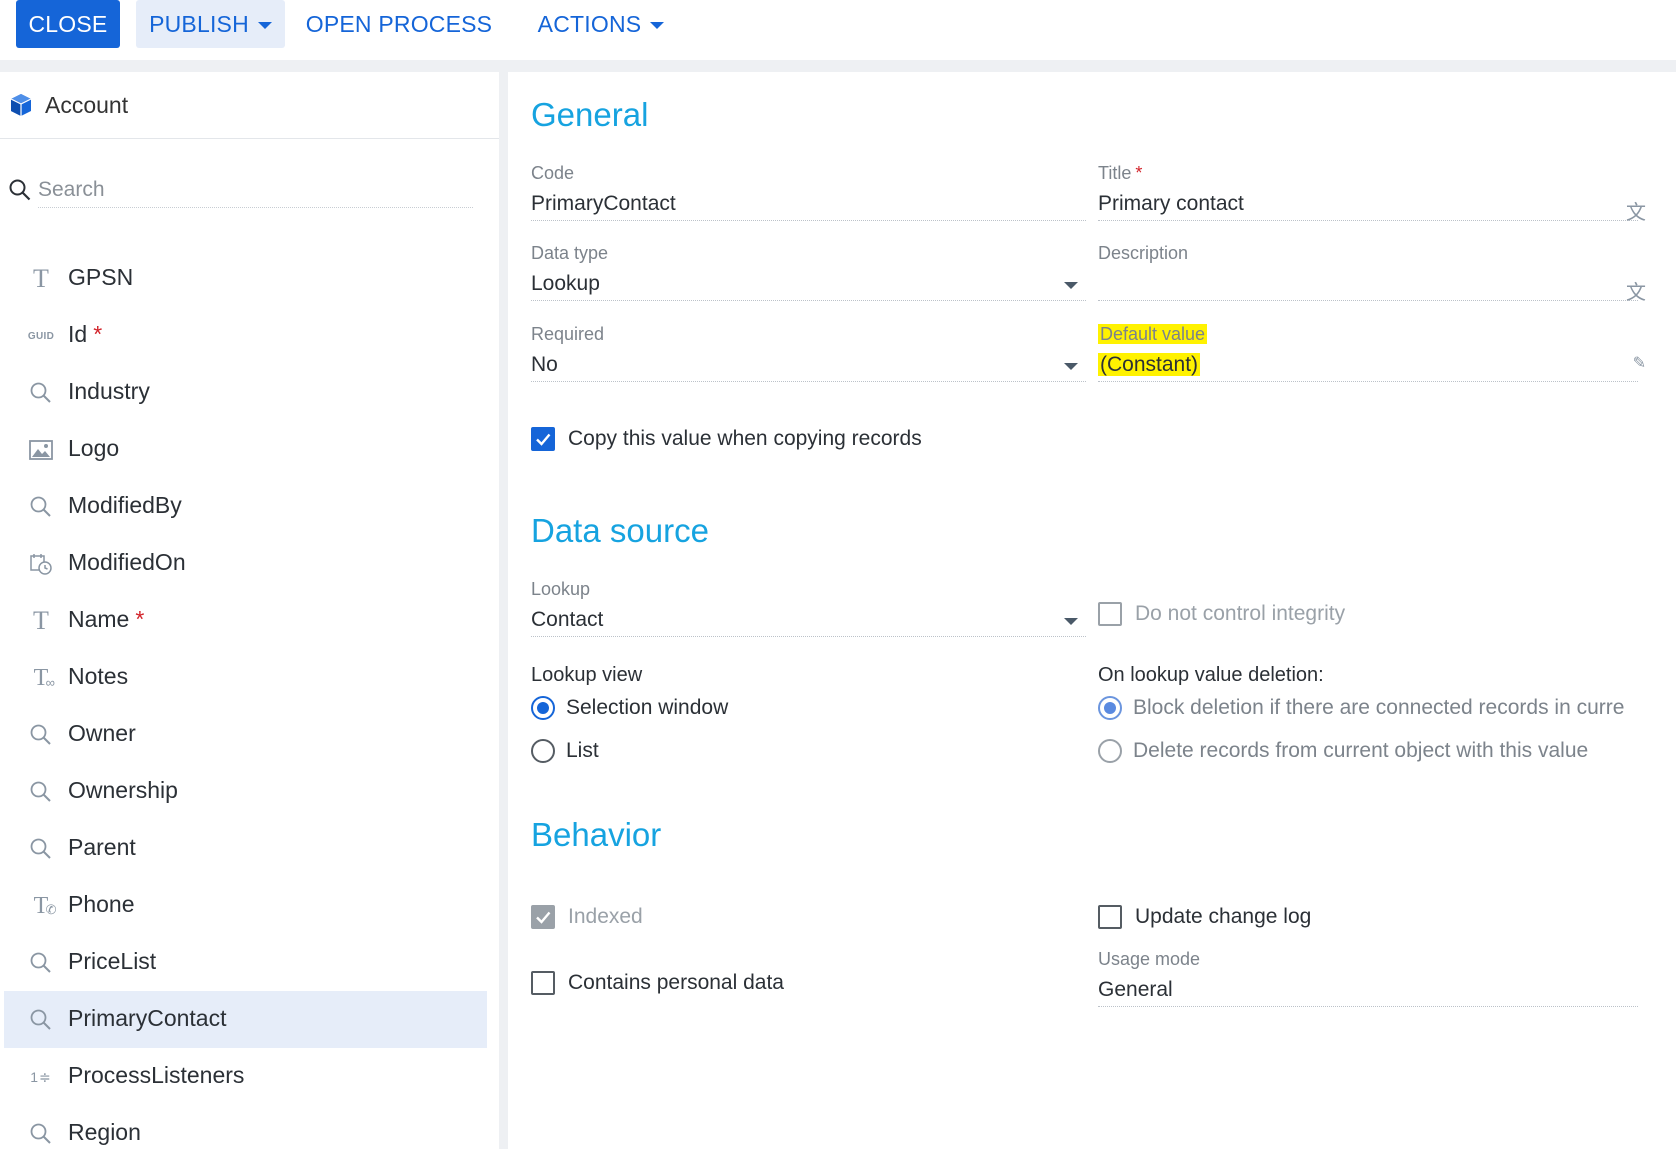 Image resolution: width=1676 pixels, height=1149 pixels. I want to click on column-item-parent: Parent, so click(243, 848).